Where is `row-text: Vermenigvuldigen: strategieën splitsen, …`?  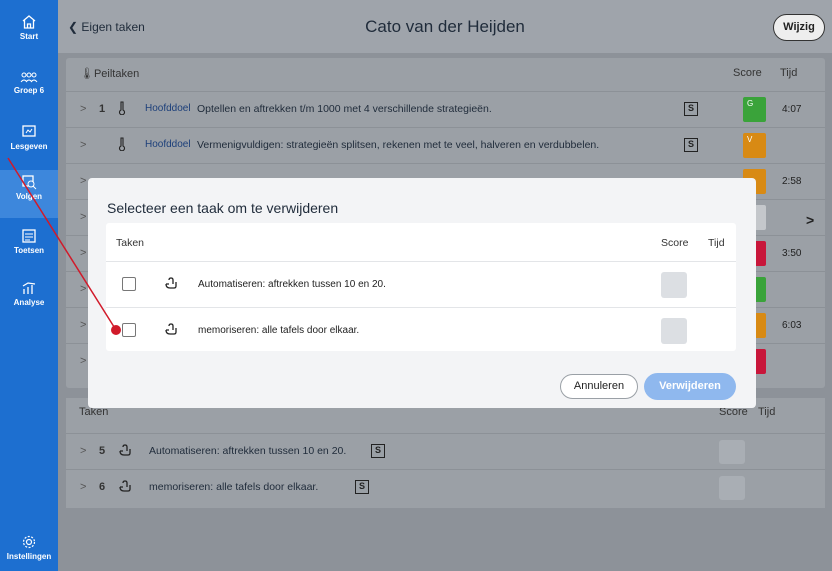 row-text: Vermenigvuldigen: strategieën splitsen, … is located at coordinates (398, 145).